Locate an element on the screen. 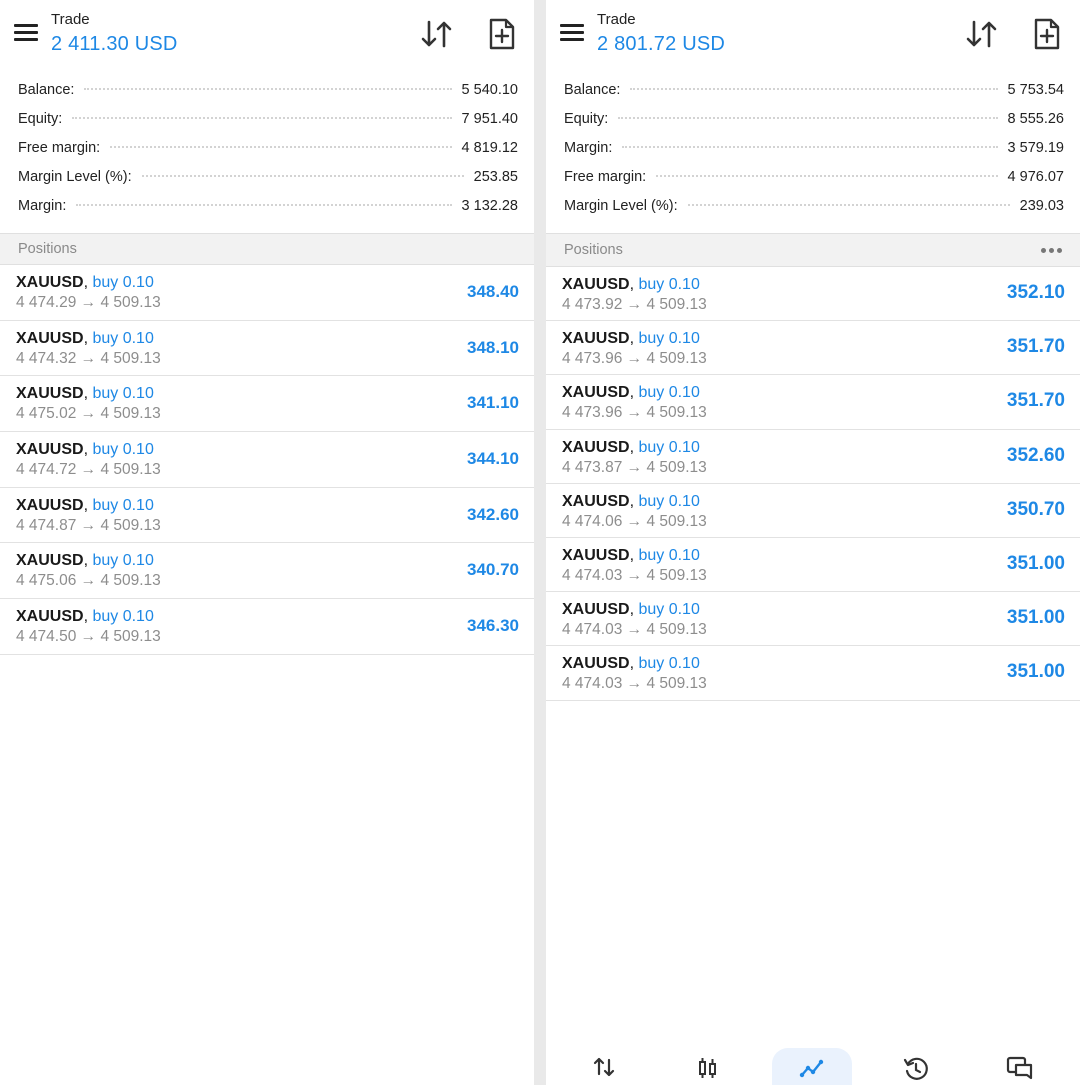  page-title: Trade is located at coordinates (70, 19).